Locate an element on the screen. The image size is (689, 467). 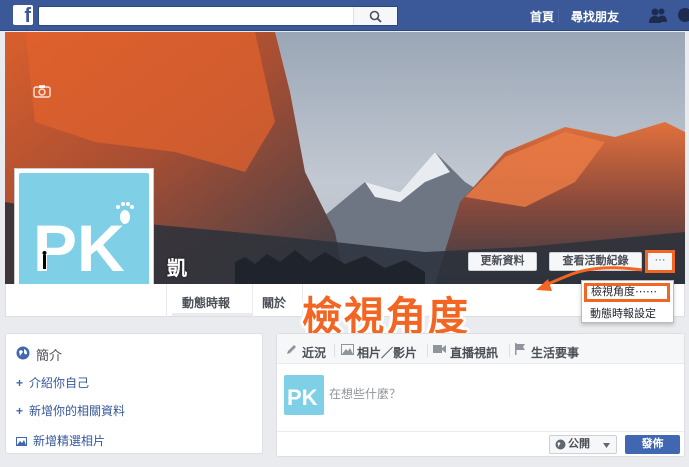
composer-avatar: PK is located at coordinates (304, 395).